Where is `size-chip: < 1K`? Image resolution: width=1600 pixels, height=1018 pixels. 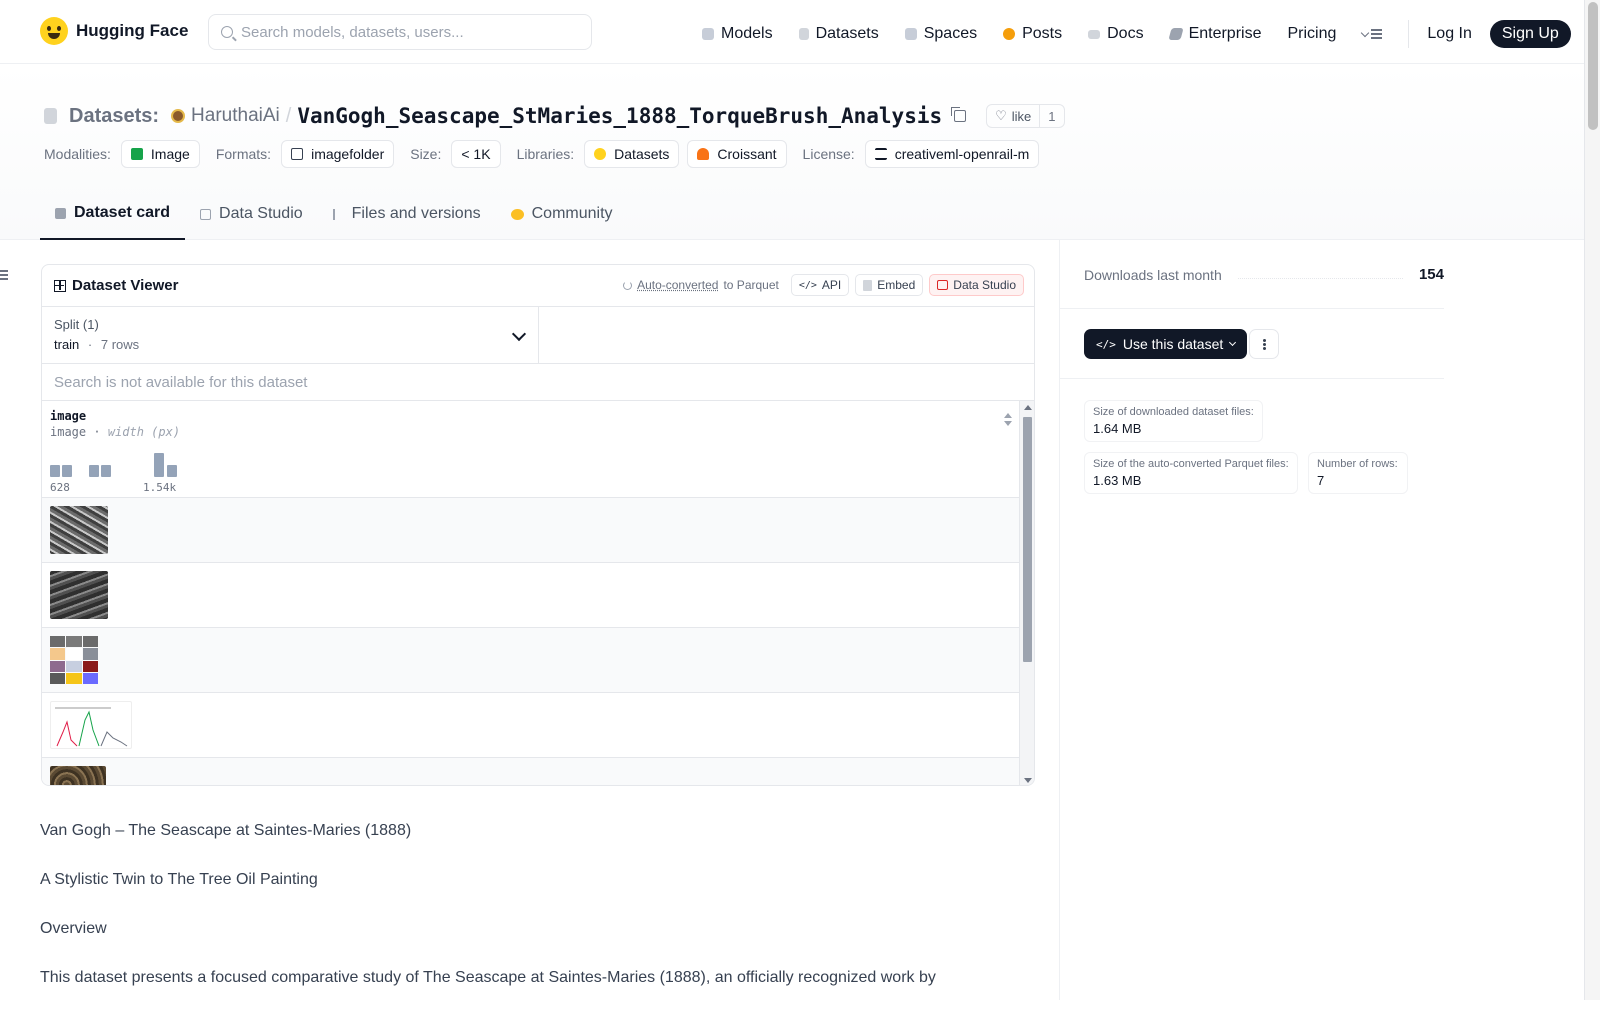
size-chip: < 1K is located at coordinates (476, 154).